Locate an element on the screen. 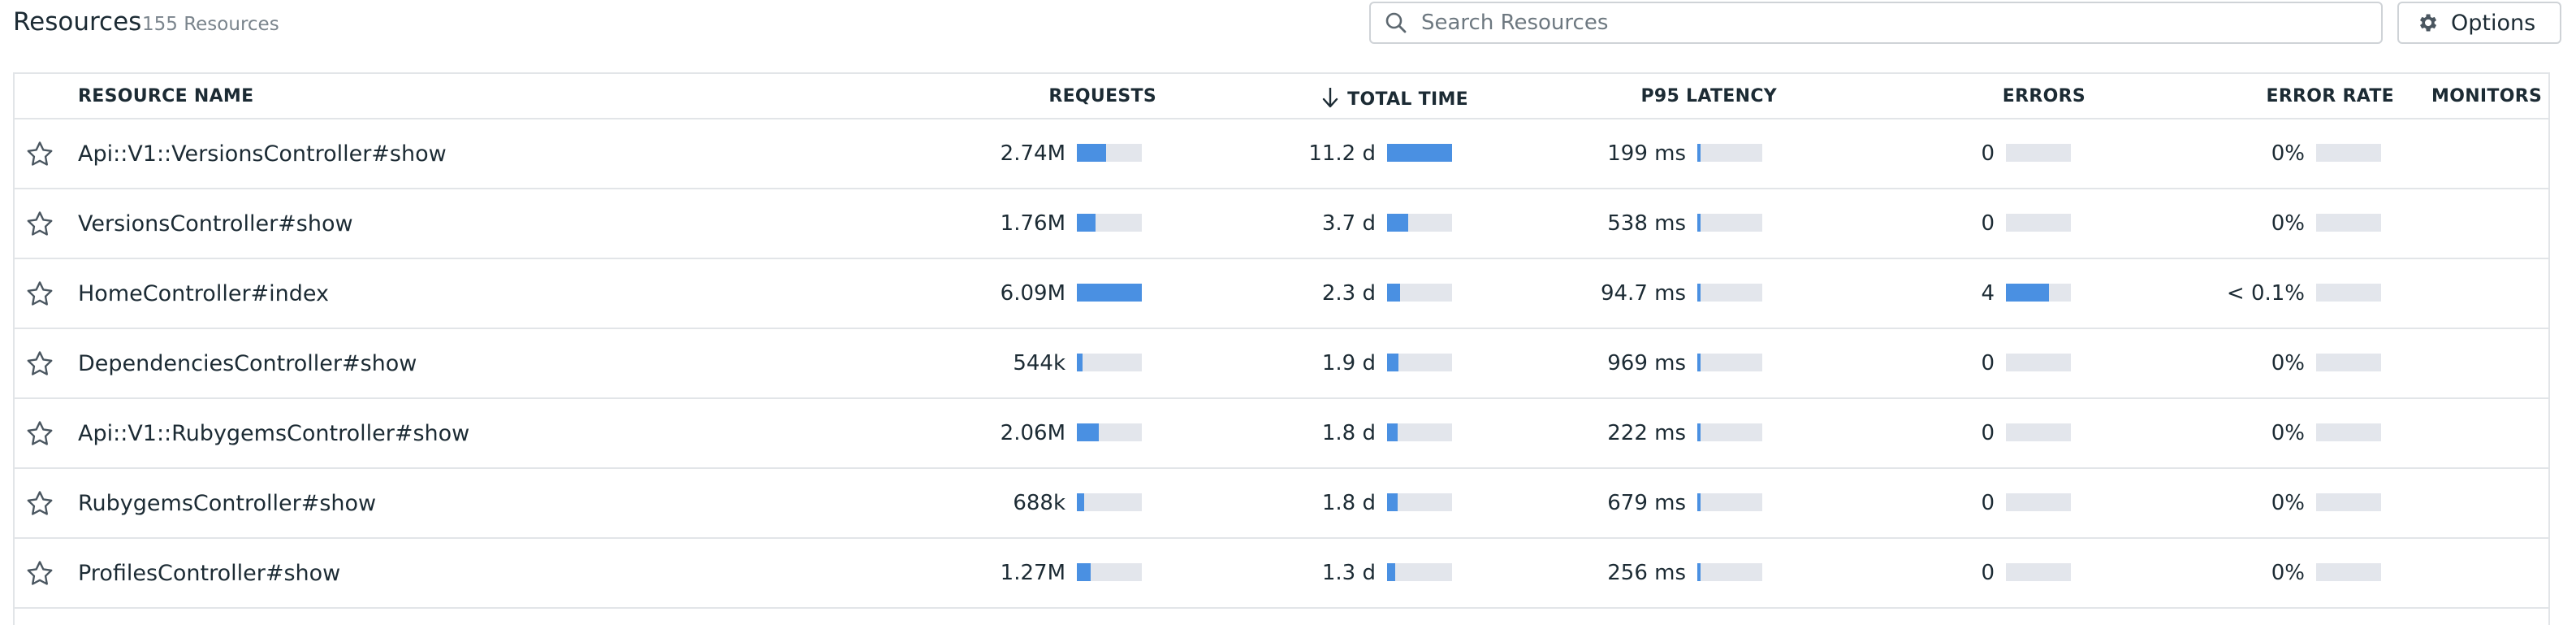 This screenshot has height=625, width=2576. p95-latency-value: 969 ms is located at coordinates (1646, 363).